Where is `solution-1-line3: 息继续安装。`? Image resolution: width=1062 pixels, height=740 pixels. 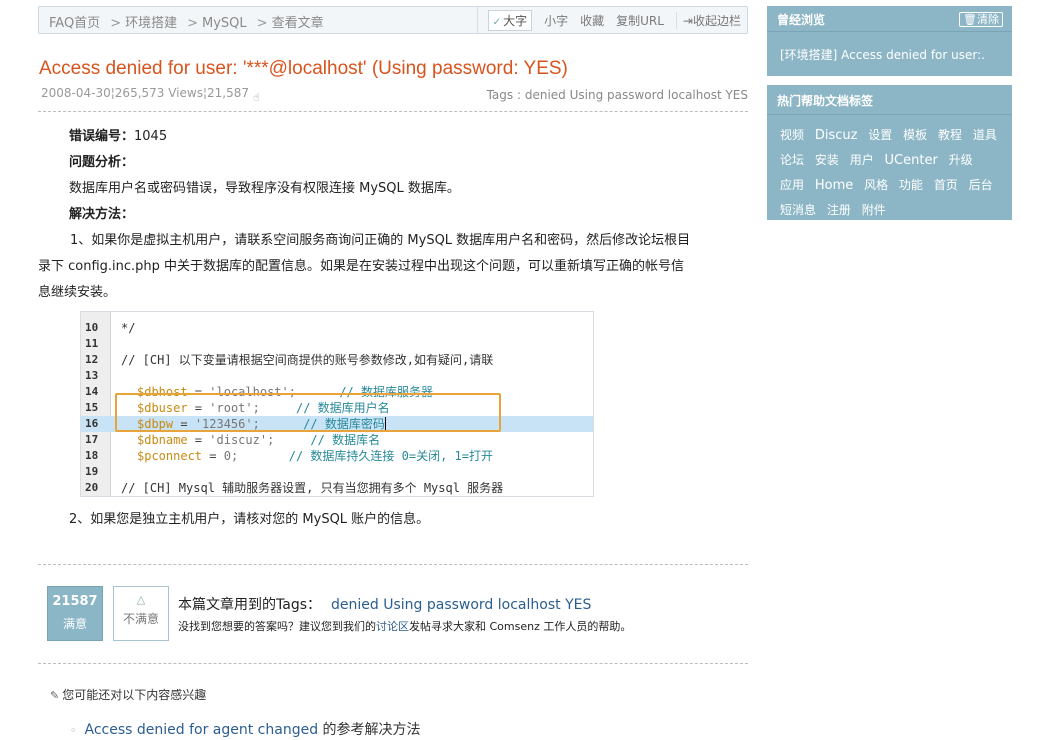 solution-1-line3: 息继续安装。 is located at coordinates (77, 292).